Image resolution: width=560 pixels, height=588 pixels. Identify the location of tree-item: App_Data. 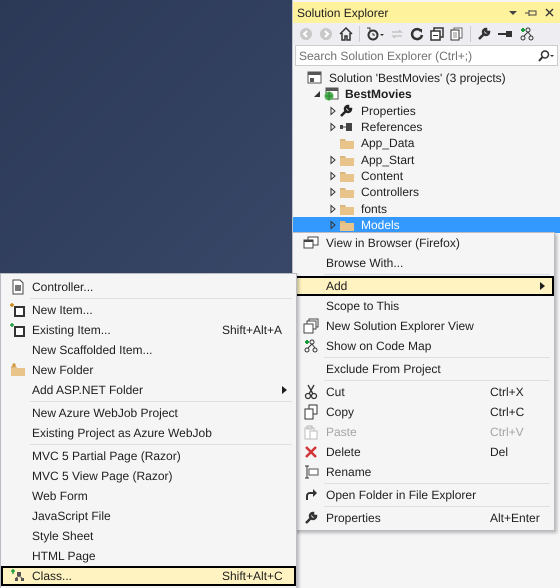
(426, 143).